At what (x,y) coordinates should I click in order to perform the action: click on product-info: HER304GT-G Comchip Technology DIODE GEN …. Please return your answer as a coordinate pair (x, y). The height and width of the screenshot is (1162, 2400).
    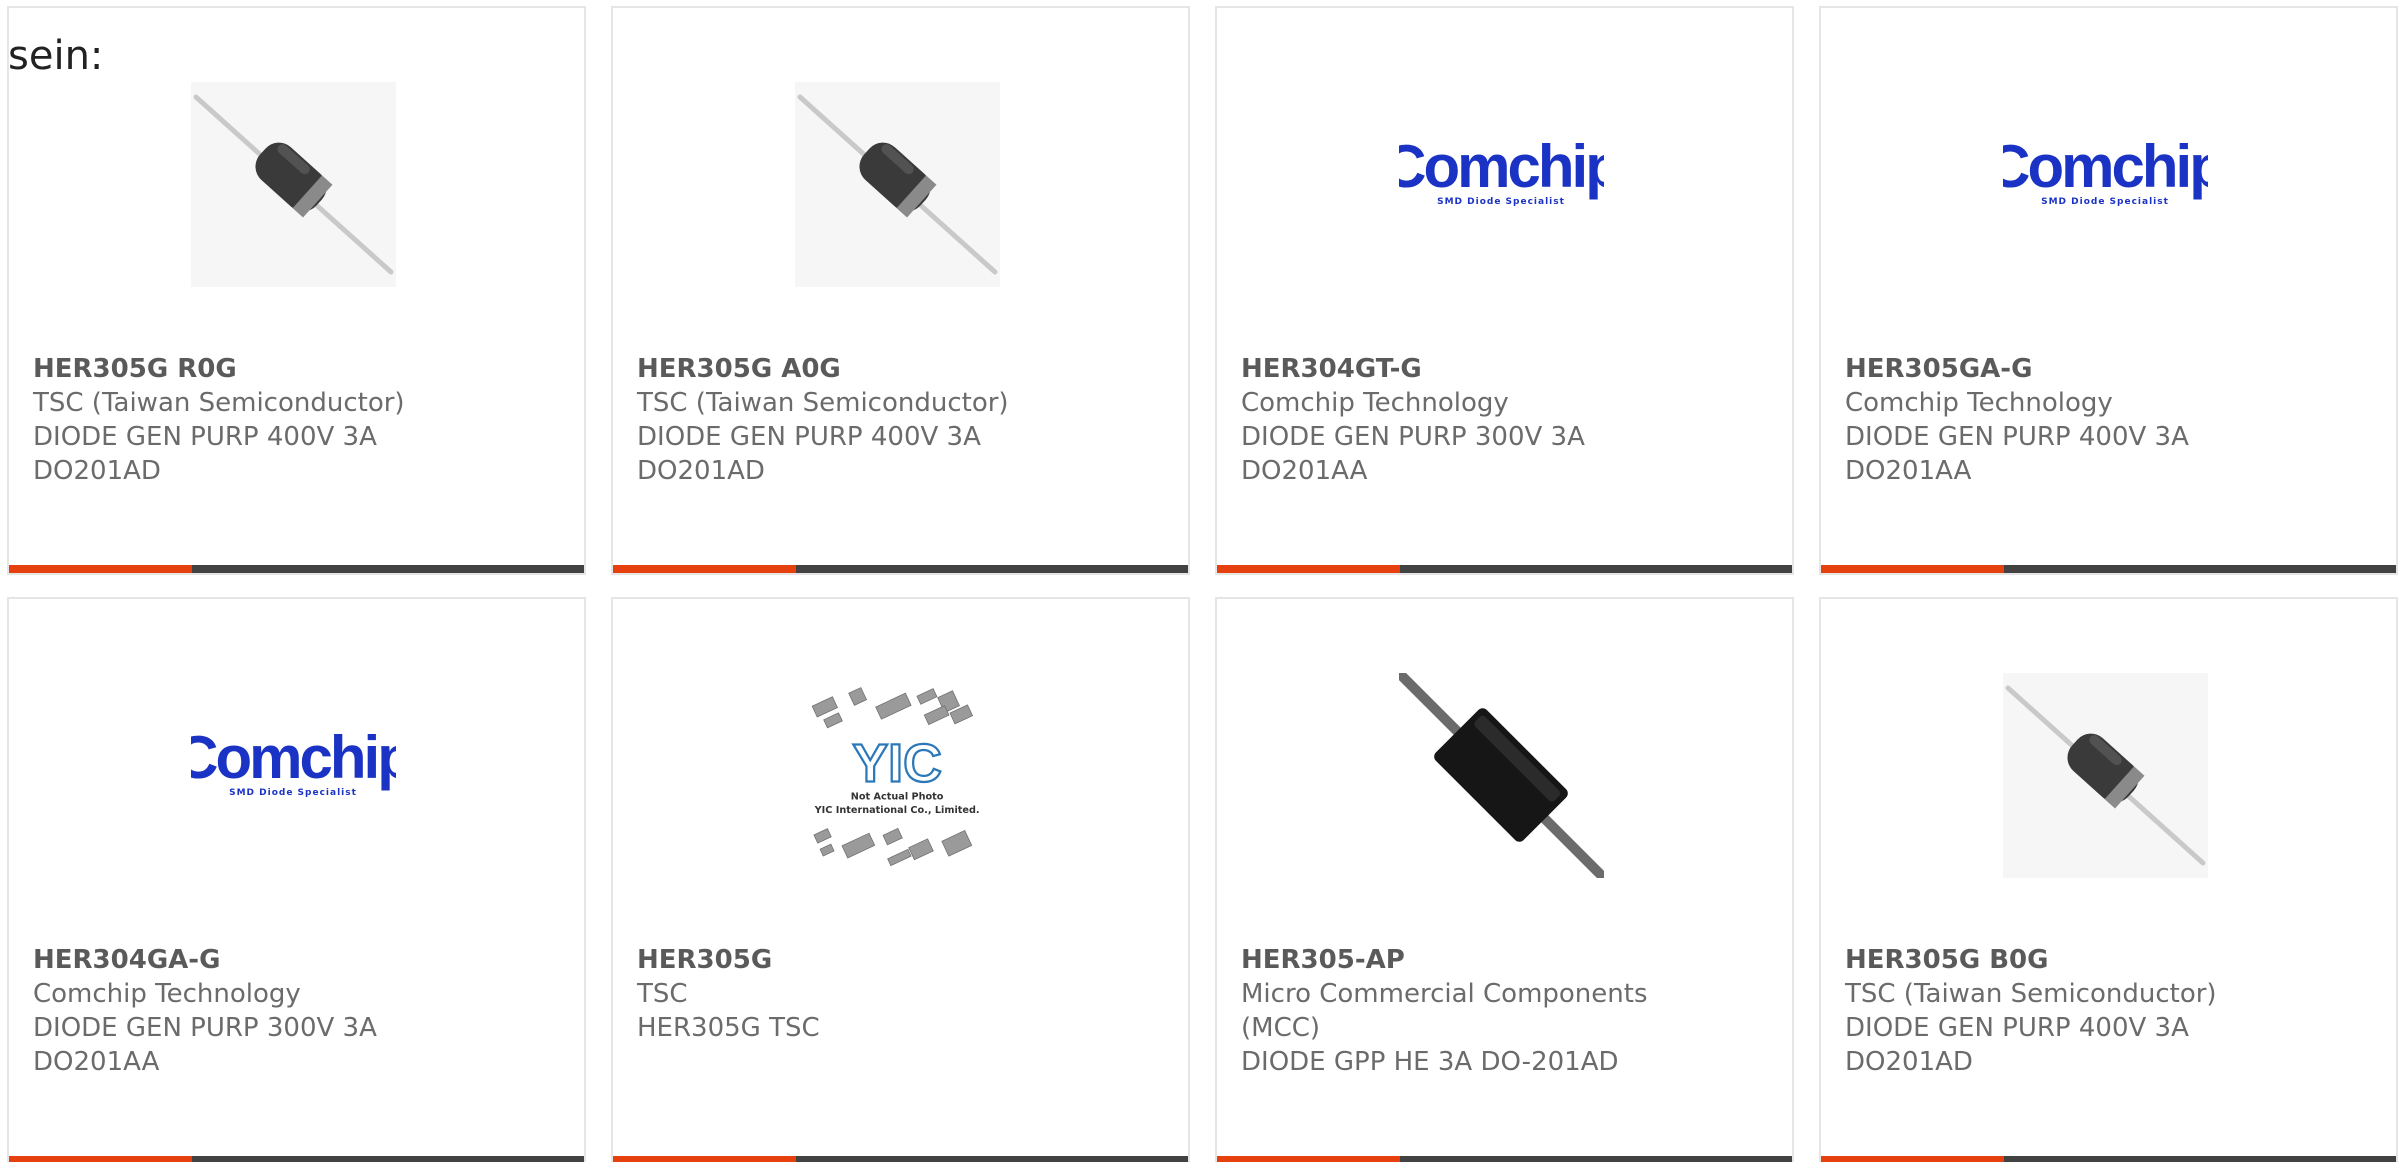
    Looking at the image, I should click on (1508, 420).